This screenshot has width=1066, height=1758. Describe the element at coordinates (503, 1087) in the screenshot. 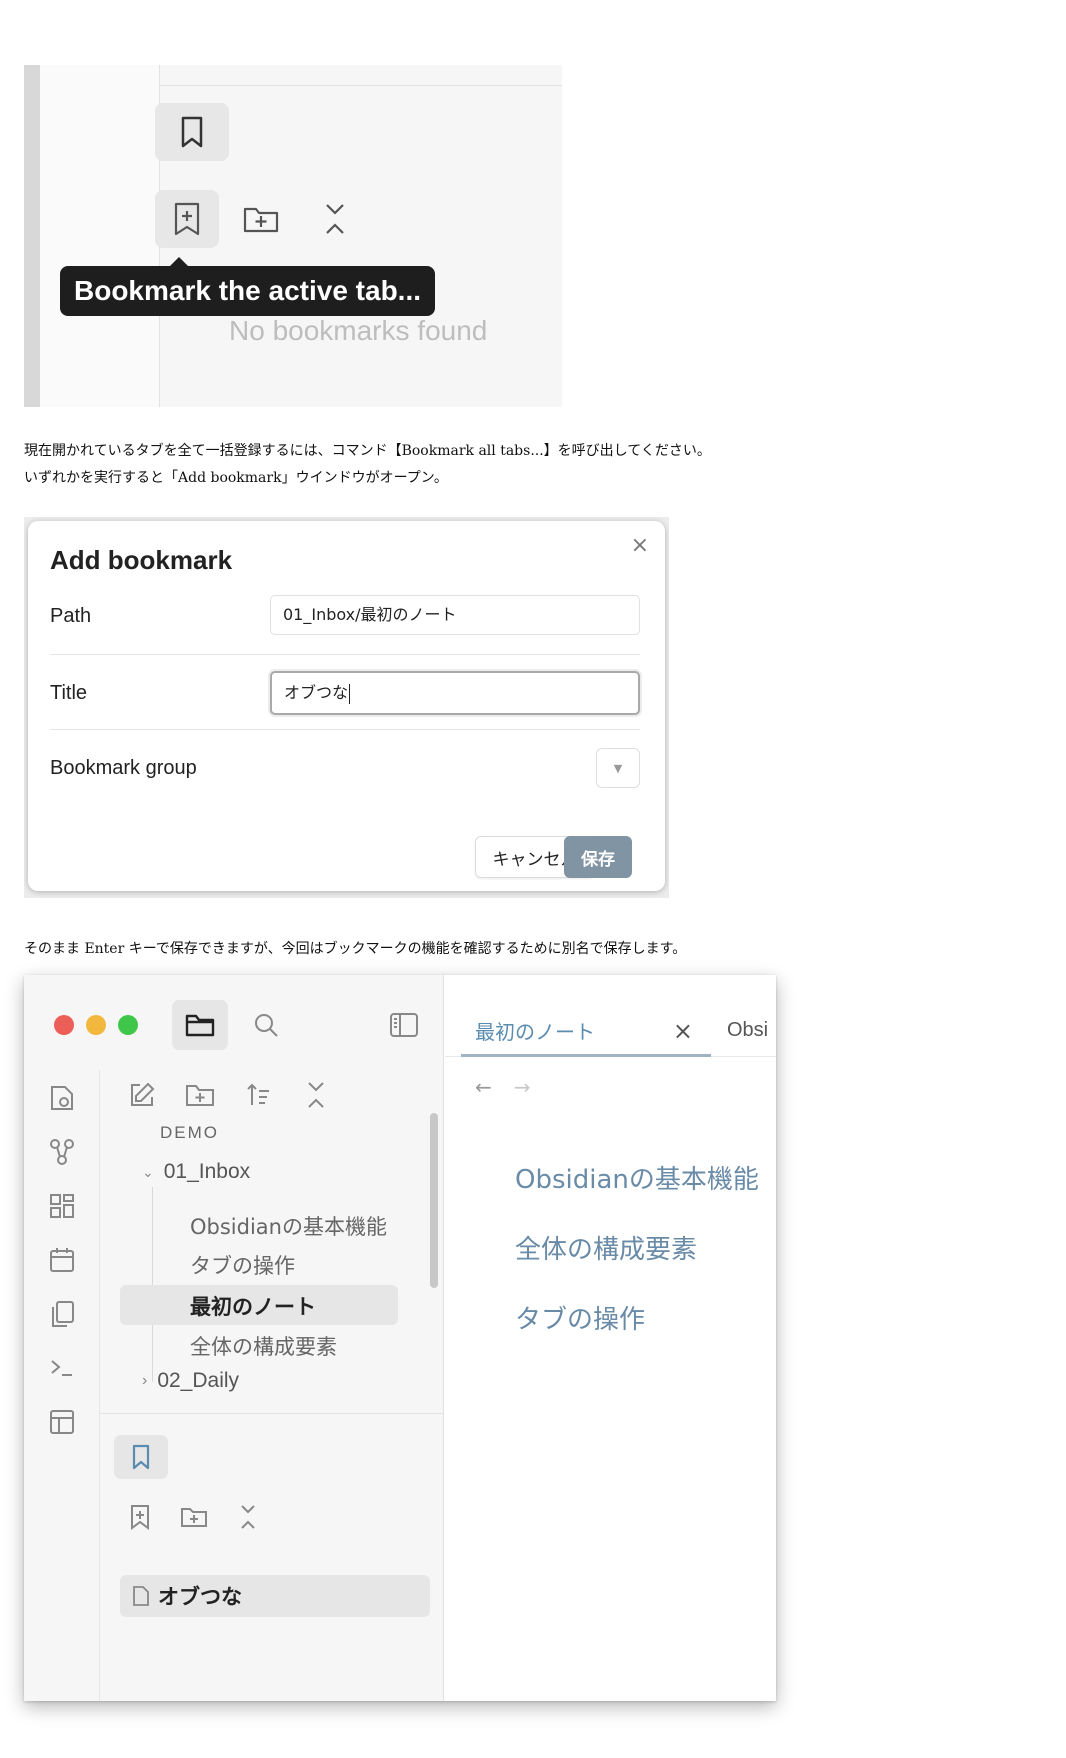

I see `history-navigation: ← →` at that location.